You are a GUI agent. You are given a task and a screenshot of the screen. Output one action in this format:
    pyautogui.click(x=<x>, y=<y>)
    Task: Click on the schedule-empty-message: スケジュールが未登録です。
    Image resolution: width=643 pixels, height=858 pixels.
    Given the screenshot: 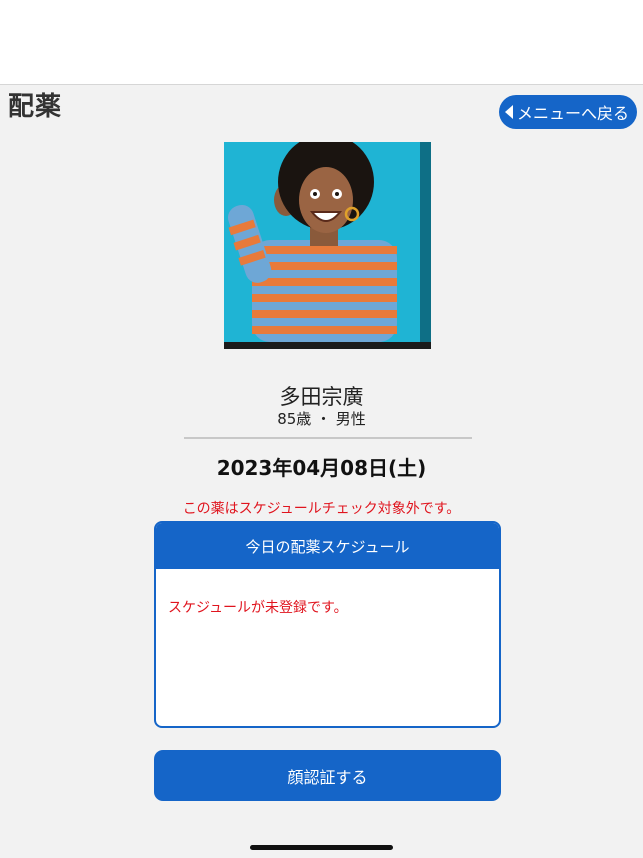 What is the action you would take?
    pyautogui.click(x=258, y=608)
    